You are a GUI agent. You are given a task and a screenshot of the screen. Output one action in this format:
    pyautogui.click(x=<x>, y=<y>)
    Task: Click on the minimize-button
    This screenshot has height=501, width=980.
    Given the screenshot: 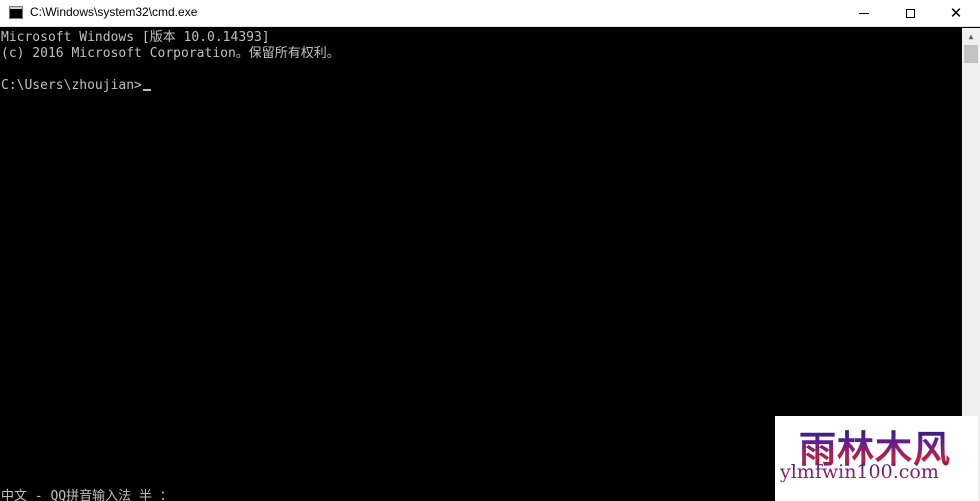 What is the action you would take?
    pyautogui.click(x=864, y=13)
    